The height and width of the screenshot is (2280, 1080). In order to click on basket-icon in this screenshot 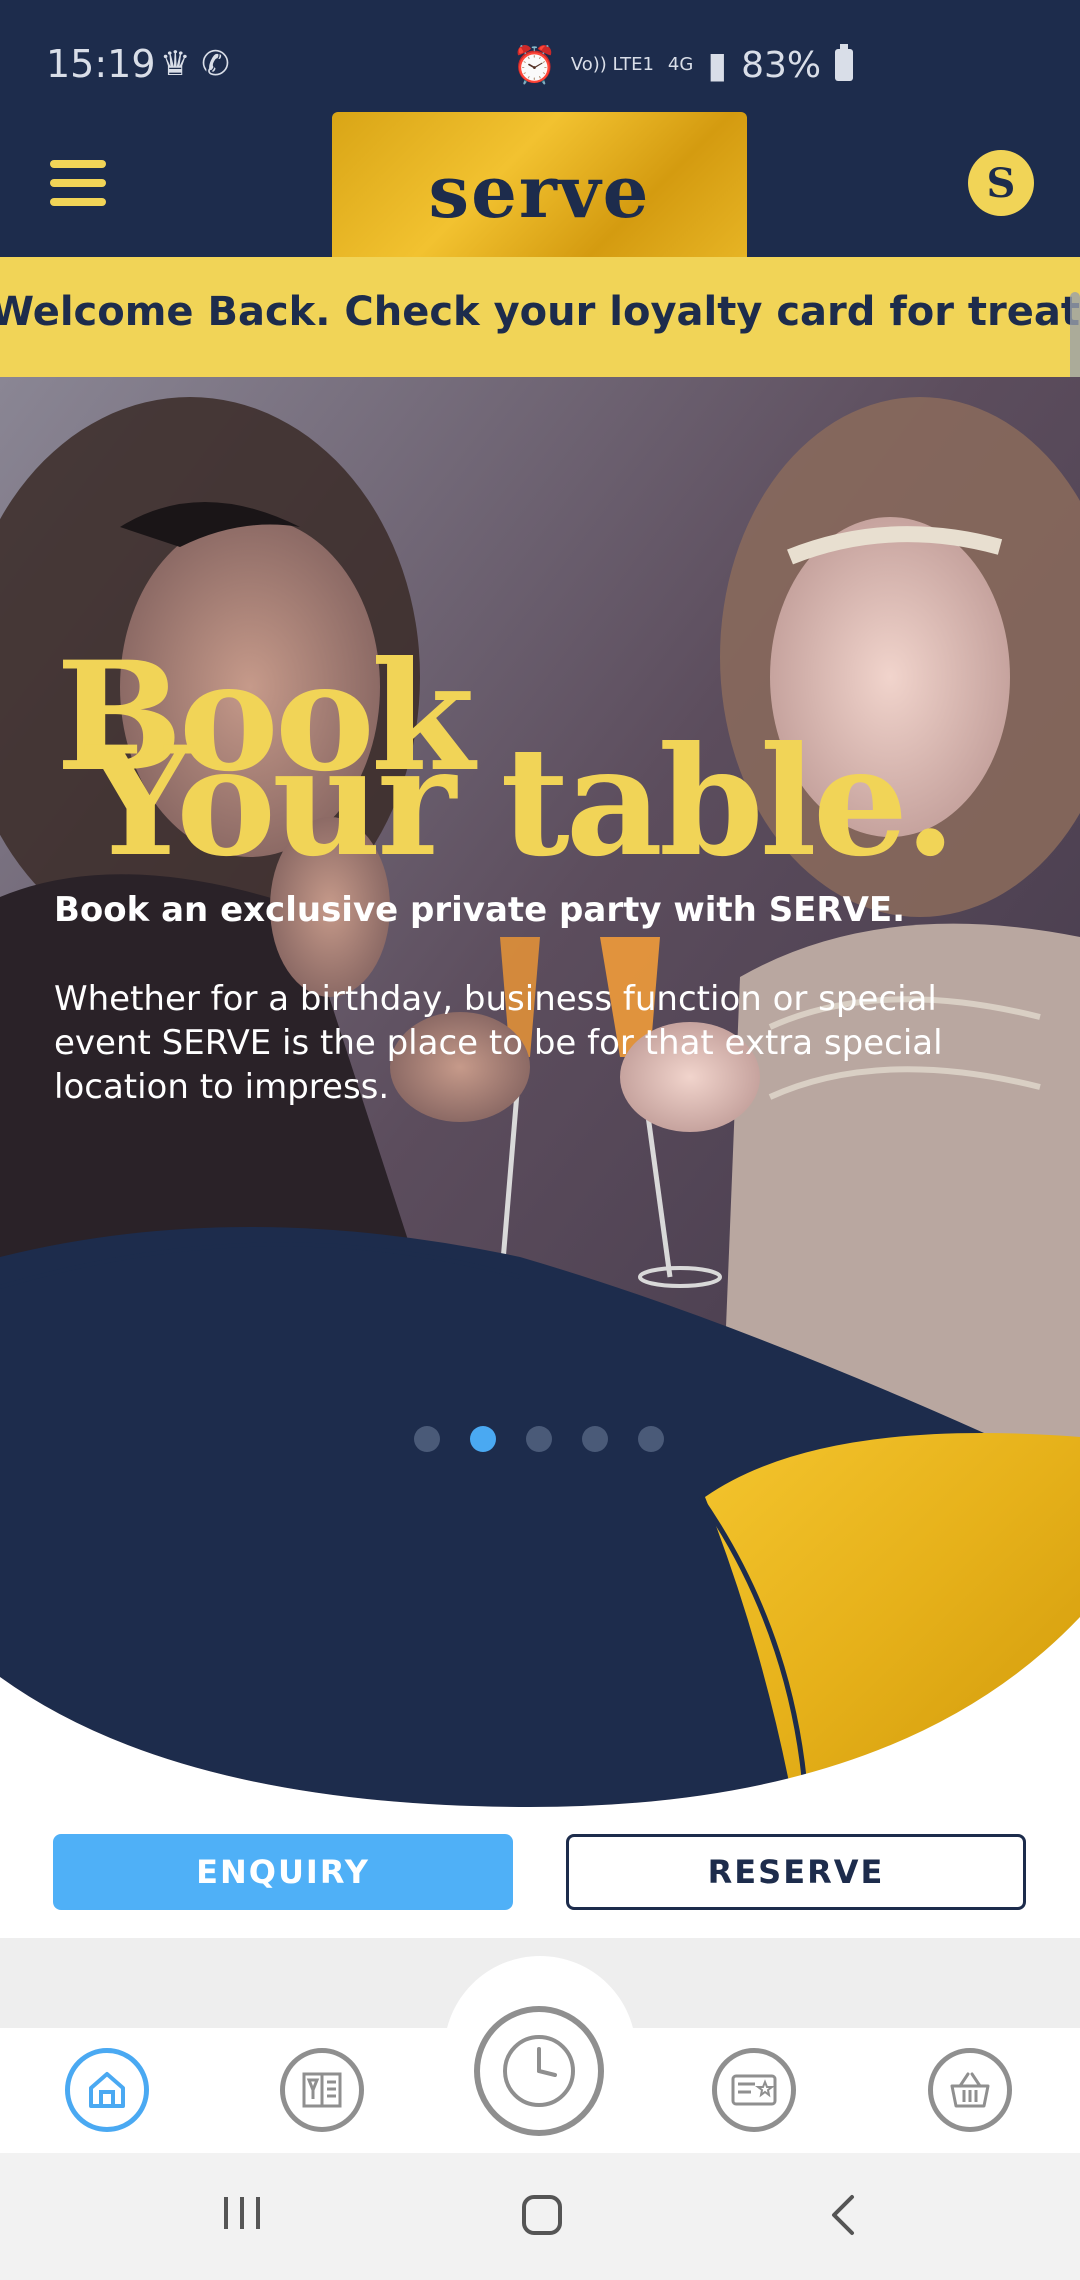, I will do `click(970, 2090)`.